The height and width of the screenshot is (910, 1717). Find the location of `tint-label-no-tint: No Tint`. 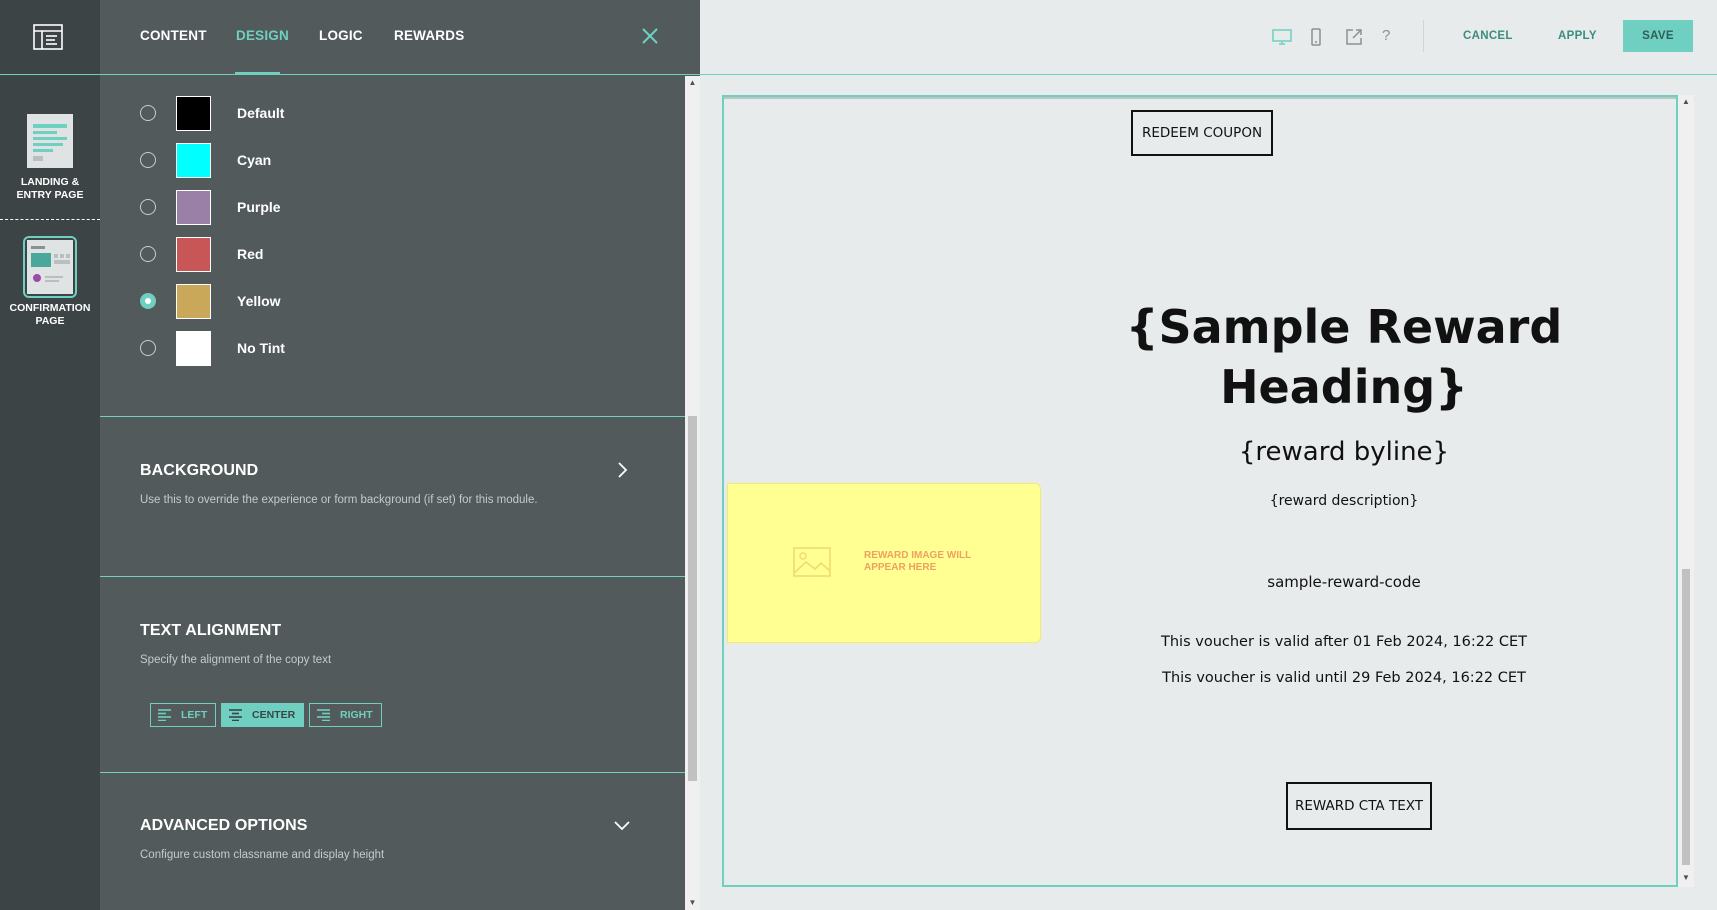

tint-label-no-tint: No Tint is located at coordinates (261, 348).